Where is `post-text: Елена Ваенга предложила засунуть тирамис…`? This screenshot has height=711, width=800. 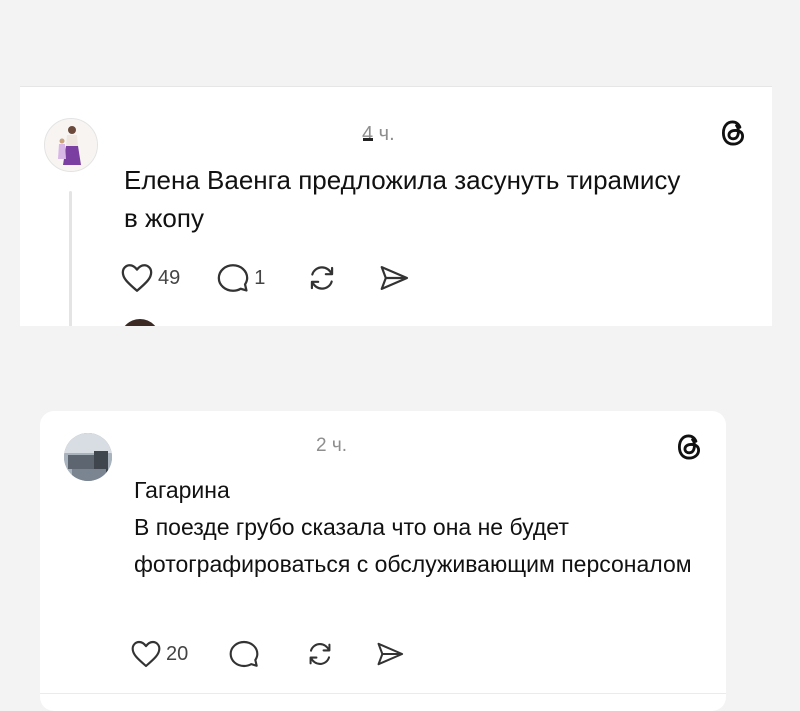
post-text: Елена Ваенга предложила засунуть тирамис… is located at coordinates (402, 199).